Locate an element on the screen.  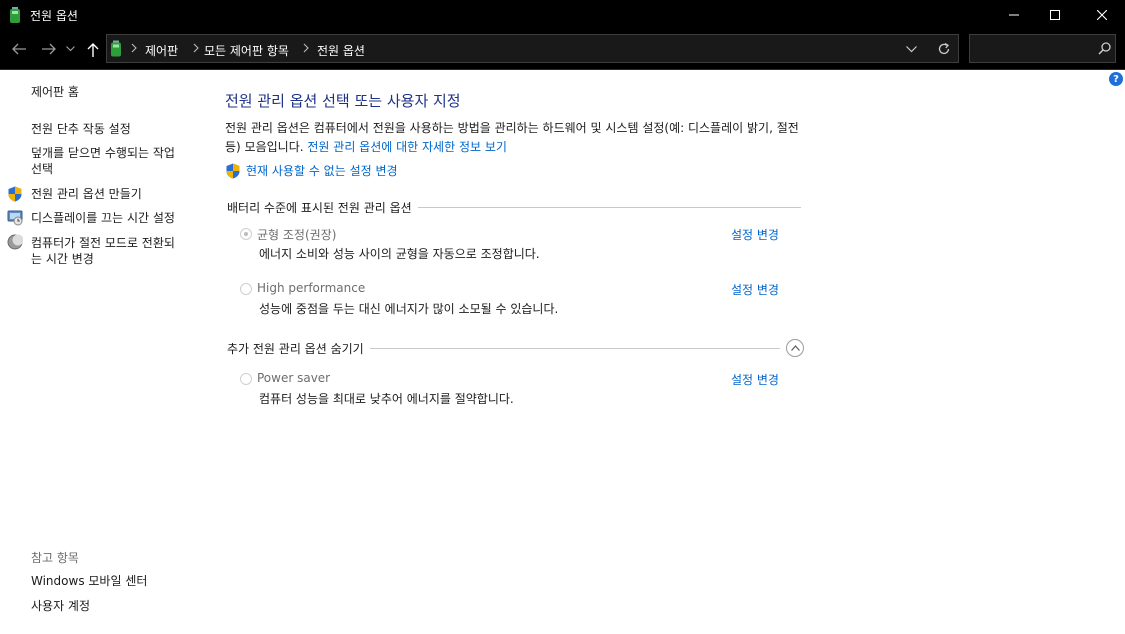
collapse-button is located at coordinates (795, 348).